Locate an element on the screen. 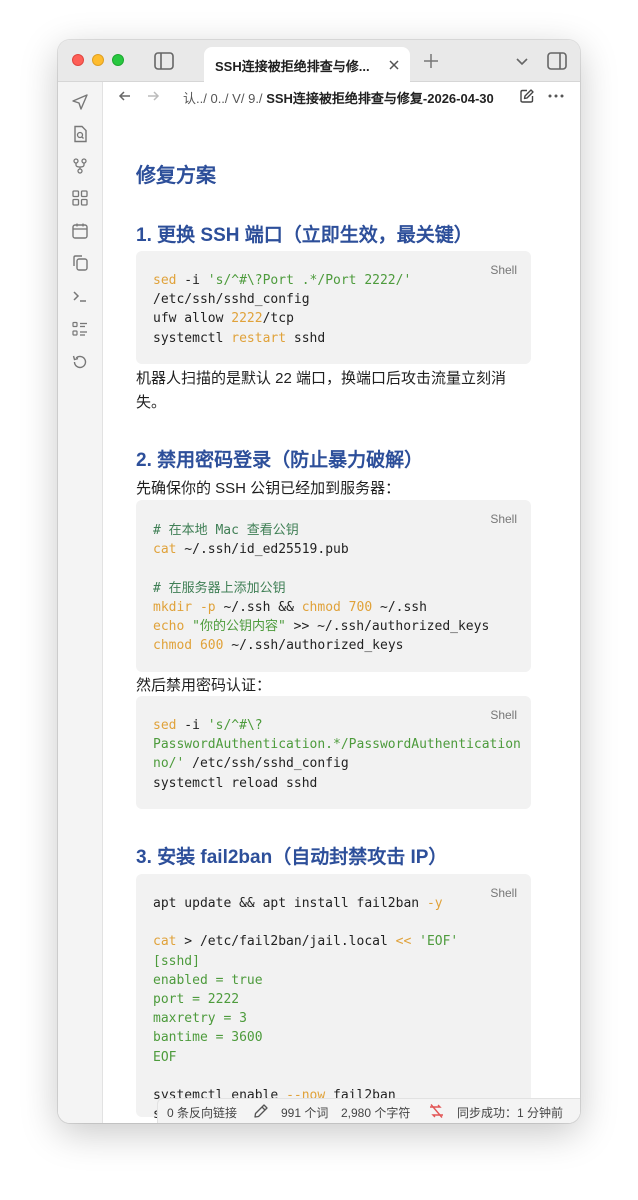  list-icon is located at coordinates (80, 329).